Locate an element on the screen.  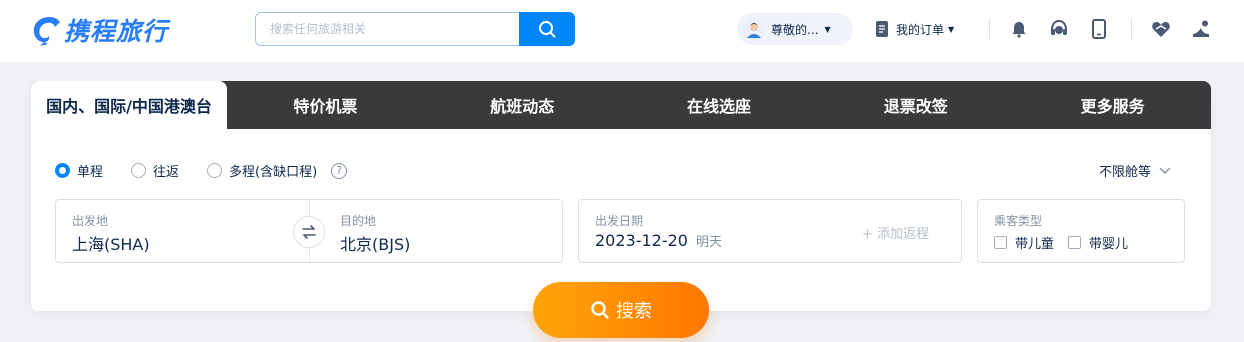
swap-cities-button is located at coordinates (309, 232).